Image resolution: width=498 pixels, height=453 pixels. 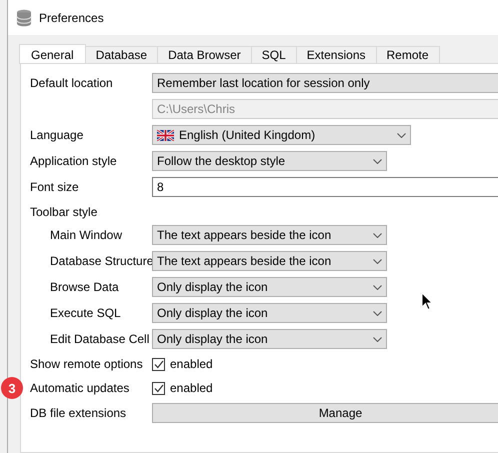 I want to click on window-title: Preferences, so click(x=71, y=17).